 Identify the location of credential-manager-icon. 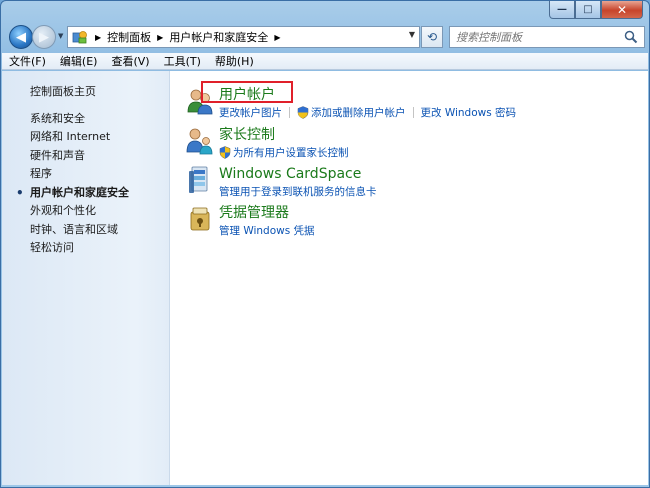
(200, 219).